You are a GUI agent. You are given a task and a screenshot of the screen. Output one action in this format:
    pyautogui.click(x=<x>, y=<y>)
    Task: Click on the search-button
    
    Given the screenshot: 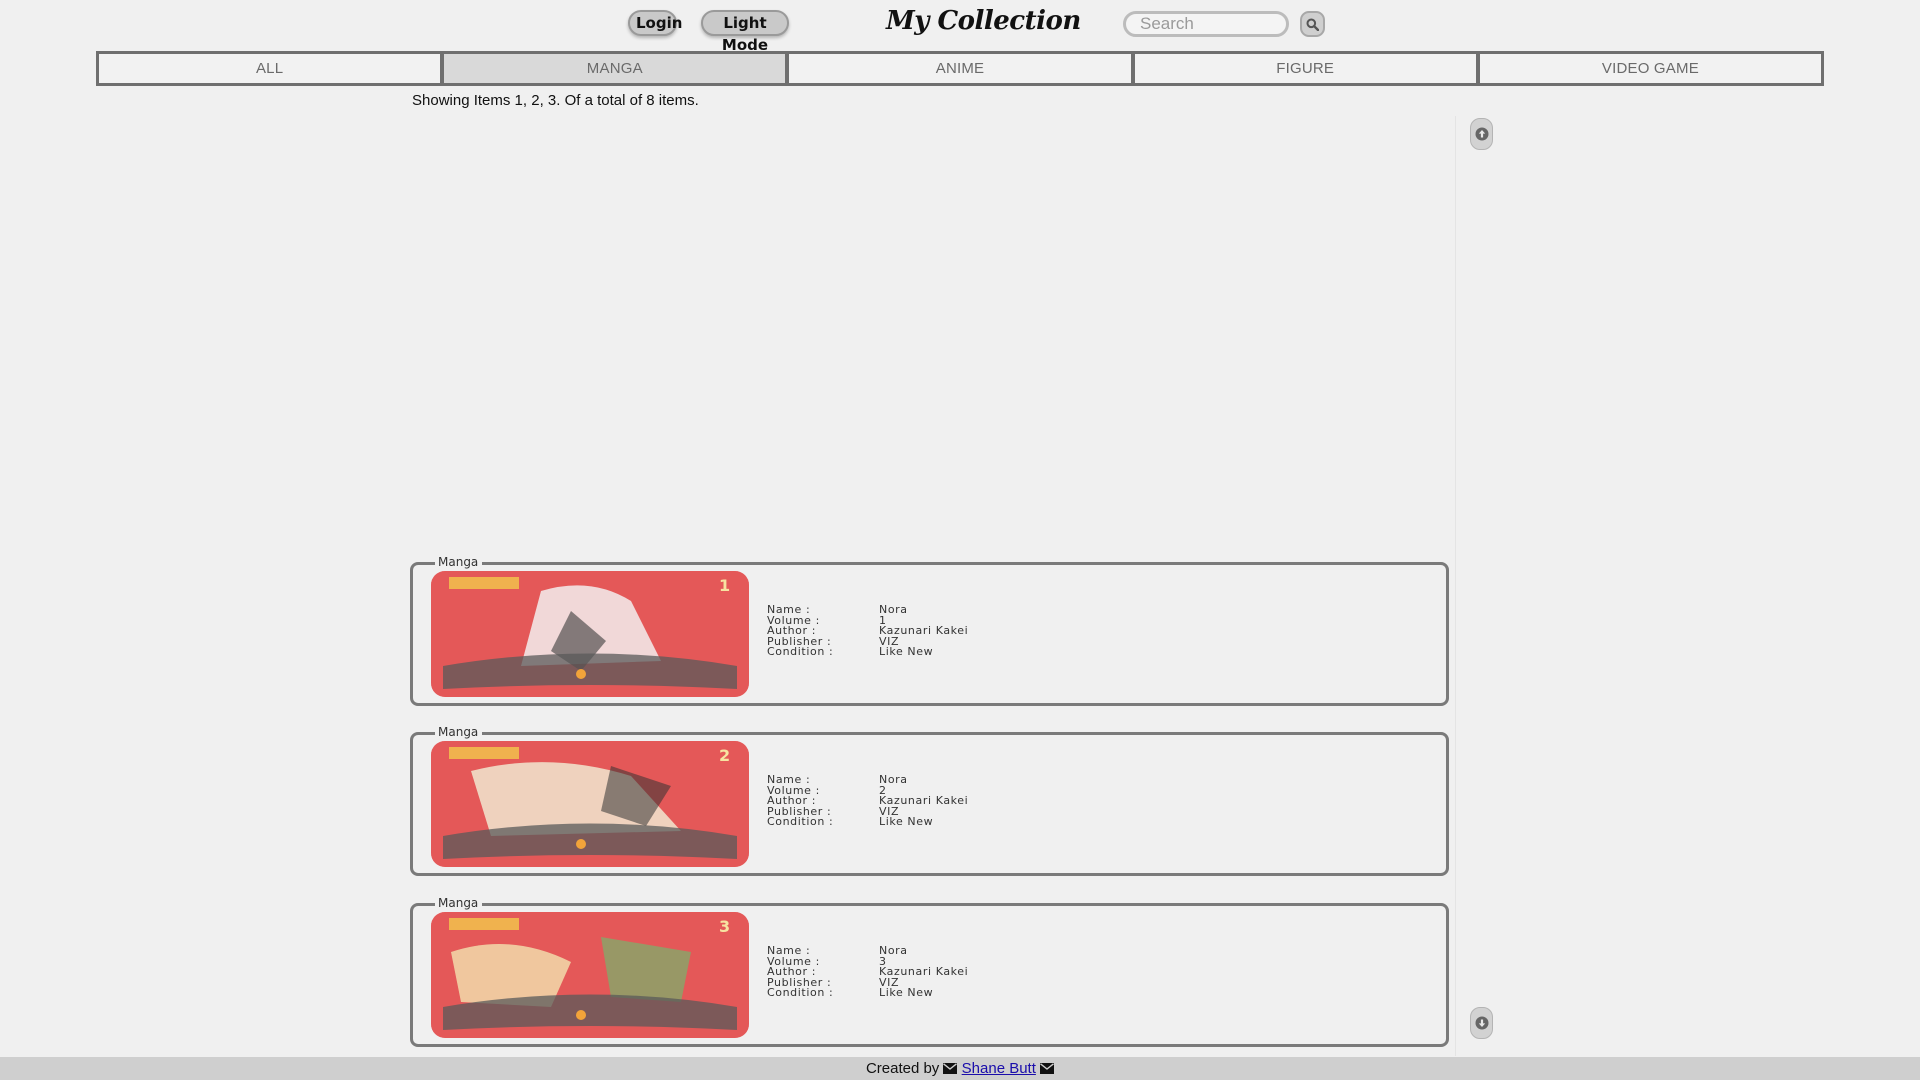 What is the action you would take?
    pyautogui.click(x=1312, y=24)
    